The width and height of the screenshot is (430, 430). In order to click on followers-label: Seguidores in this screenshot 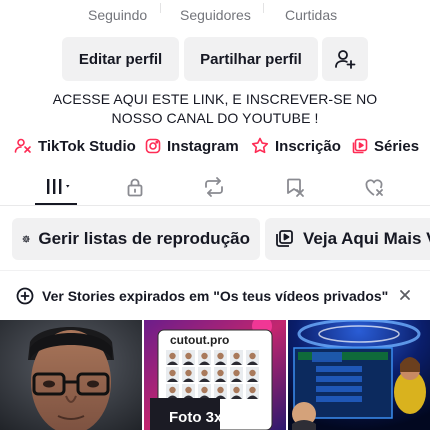, I will do `click(215, 15)`.